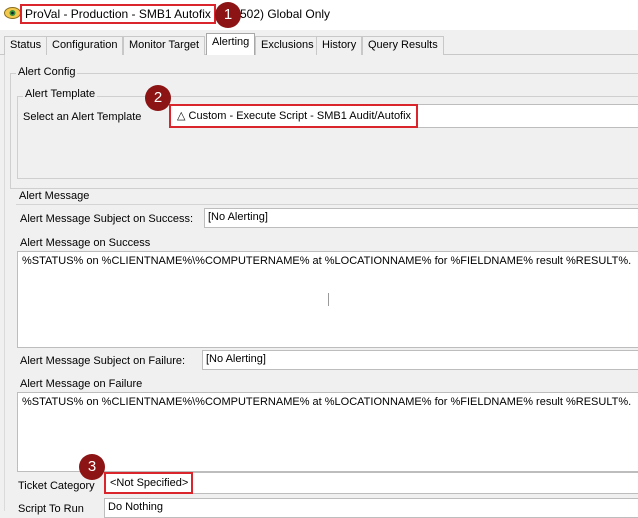  What do you see at coordinates (285, 14) in the screenshot?
I see `window-title-rest: 502) Global Only` at bounding box center [285, 14].